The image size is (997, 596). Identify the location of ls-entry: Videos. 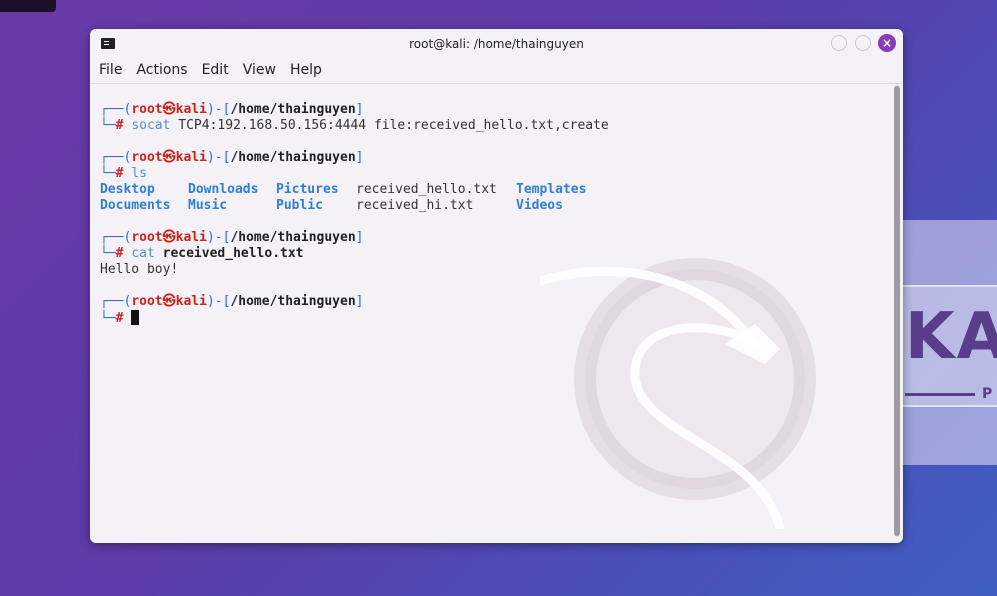
(539, 205).